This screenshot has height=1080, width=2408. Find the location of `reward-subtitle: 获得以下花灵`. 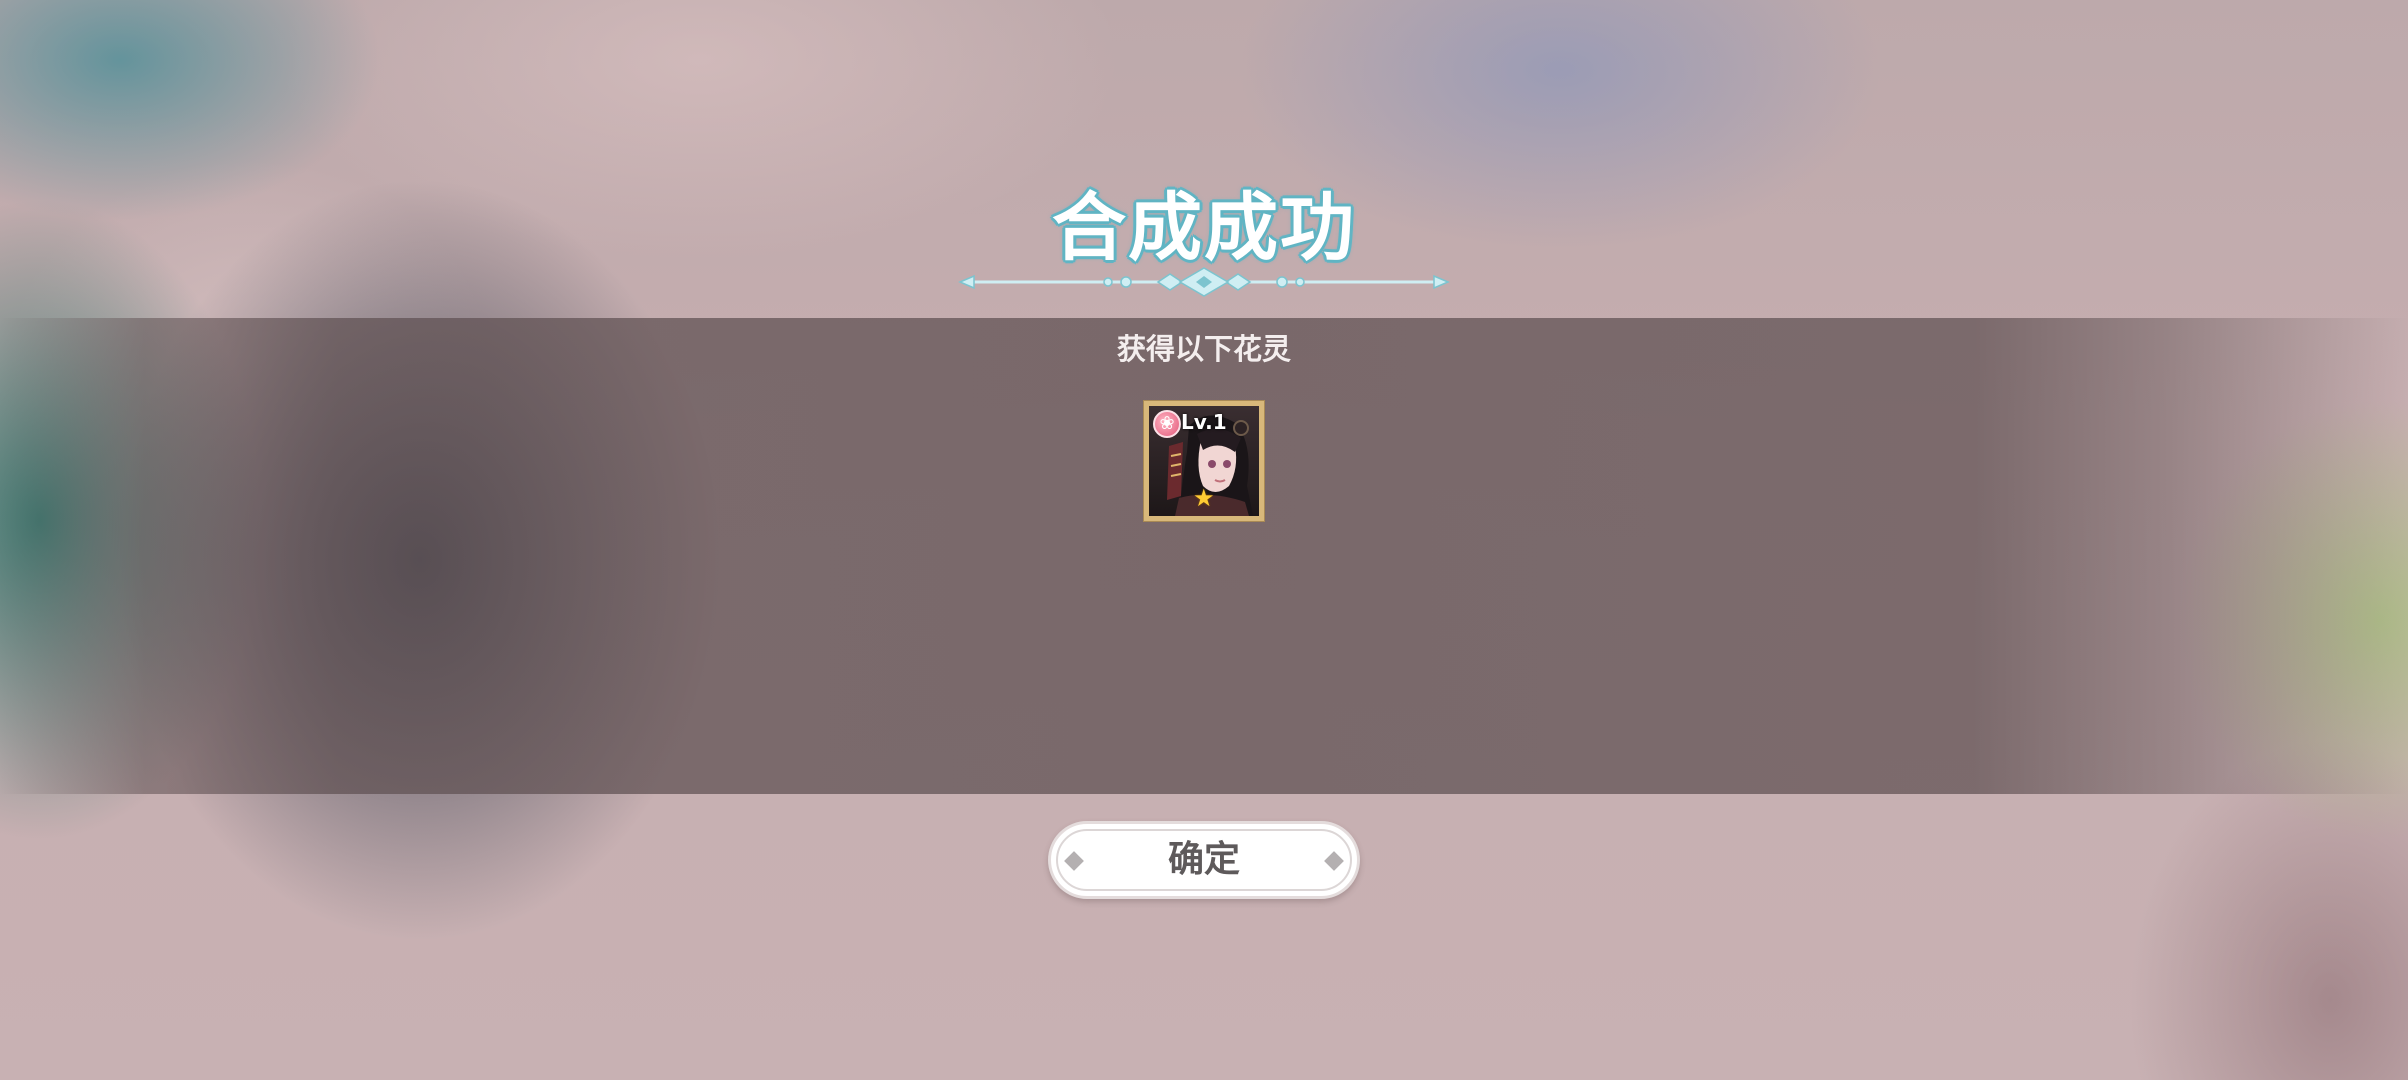

reward-subtitle: 获得以下花灵 is located at coordinates (1203, 349).